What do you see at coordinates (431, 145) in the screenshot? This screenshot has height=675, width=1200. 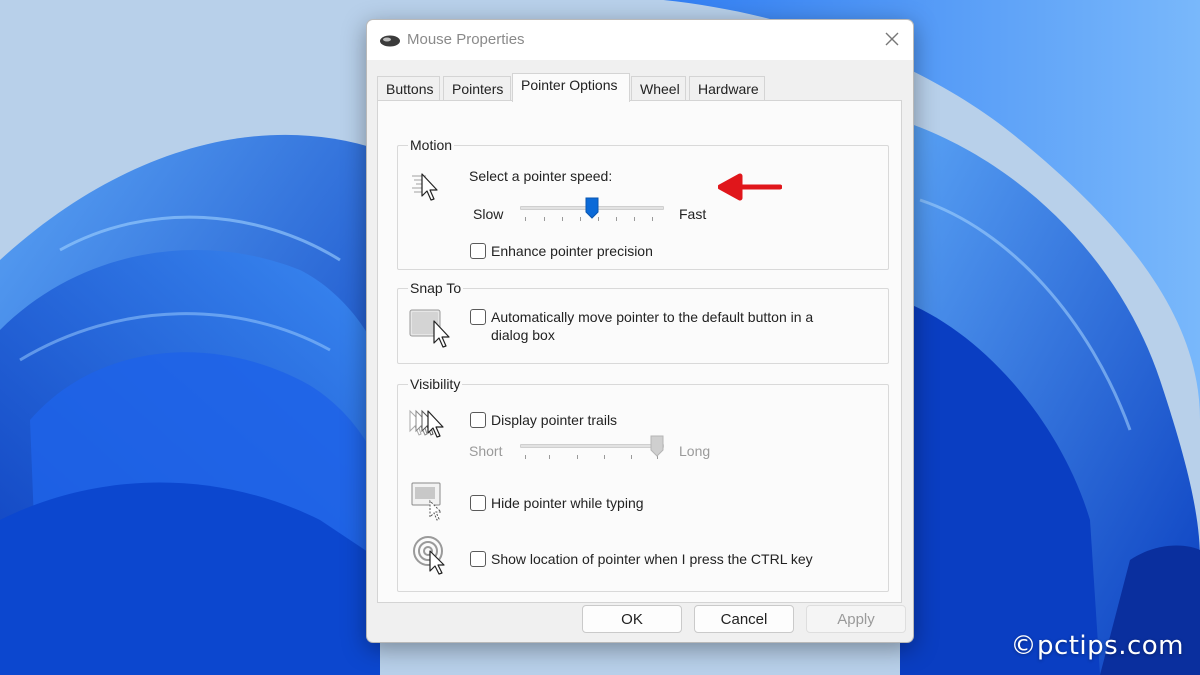 I see `motion-group-label: Motion` at bounding box center [431, 145].